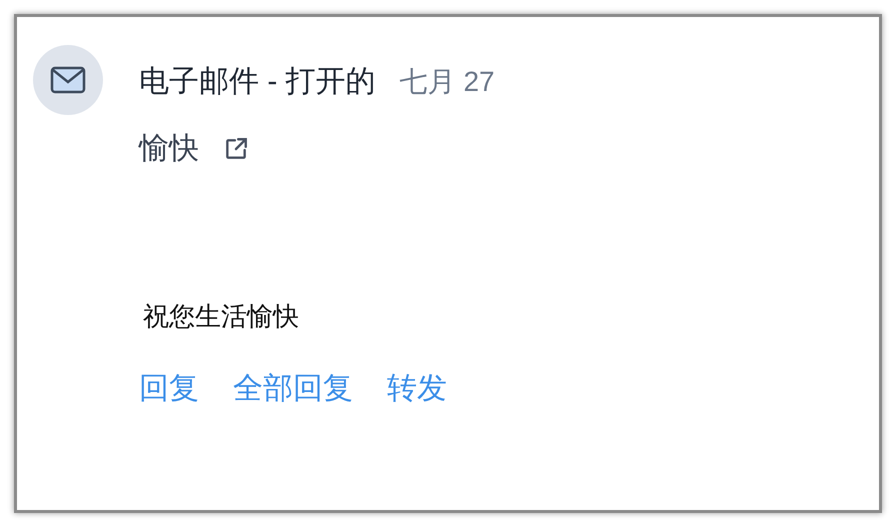 The width and height of the screenshot is (896, 527). Describe the element at coordinates (221, 316) in the screenshot. I see `email-body: 祝您生活愉快` at that location.